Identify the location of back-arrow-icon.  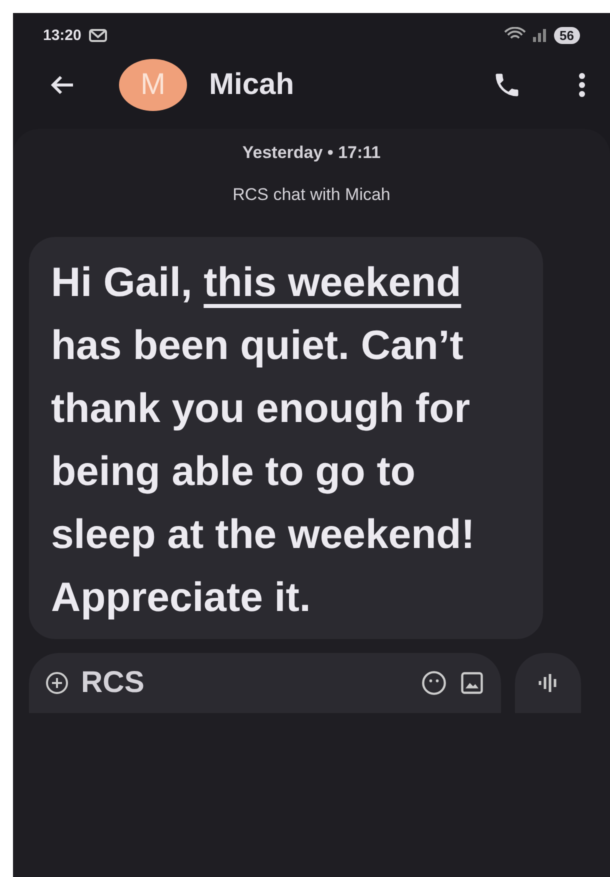
(62, 85).